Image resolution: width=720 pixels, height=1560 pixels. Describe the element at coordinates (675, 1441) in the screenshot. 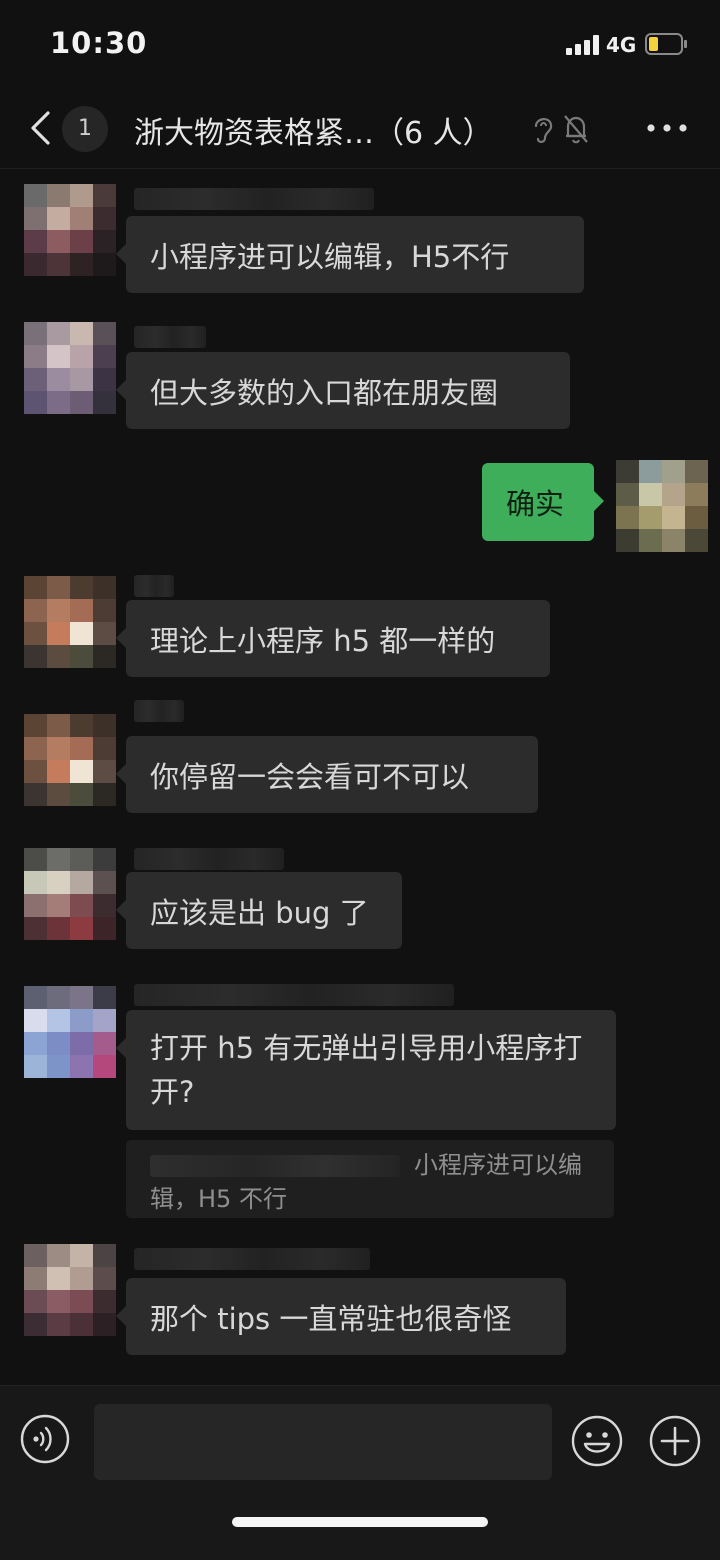

I see `plus-icon` at that location.